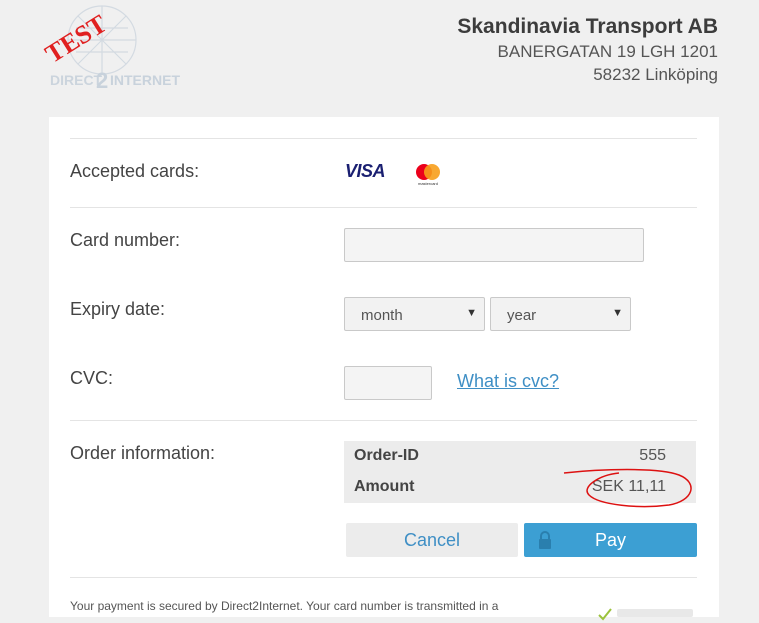 Image resolution: width=759 pixels, height=623 pixels. What do you see at coordinates (110, 49) in the screenshot?
I see `direct2internet-logo: DIRECT 2 INTERNET TEST` at bounding box center [110, 49].